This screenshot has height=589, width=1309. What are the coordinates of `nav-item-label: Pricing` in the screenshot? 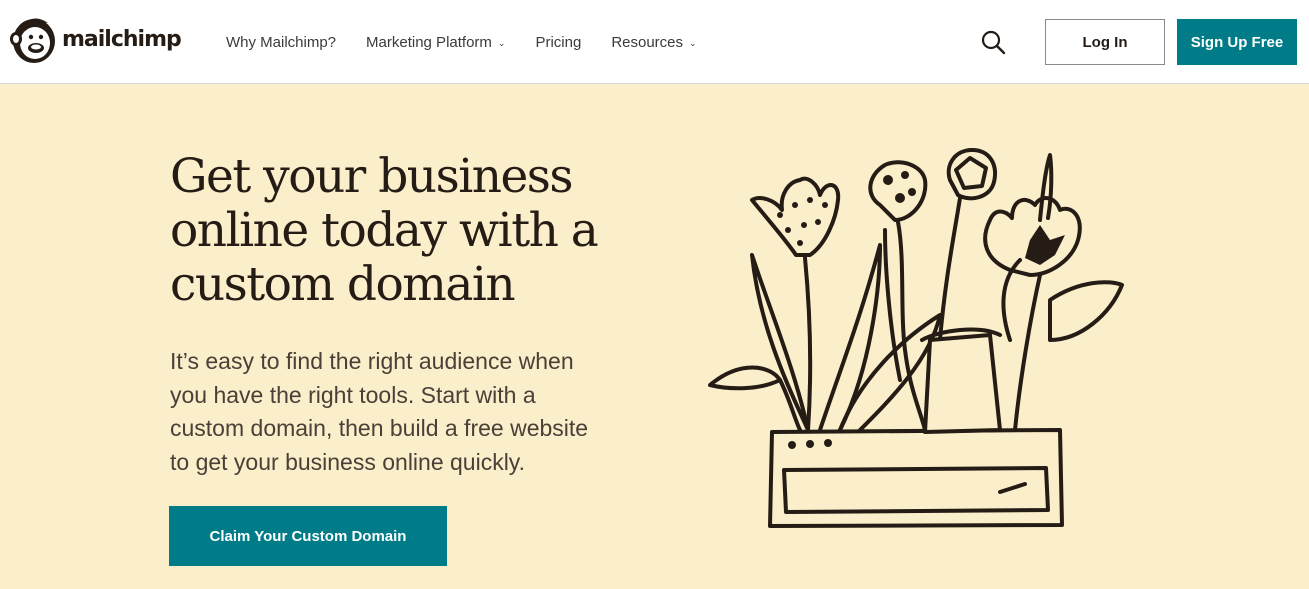 It's located at (558, 42).